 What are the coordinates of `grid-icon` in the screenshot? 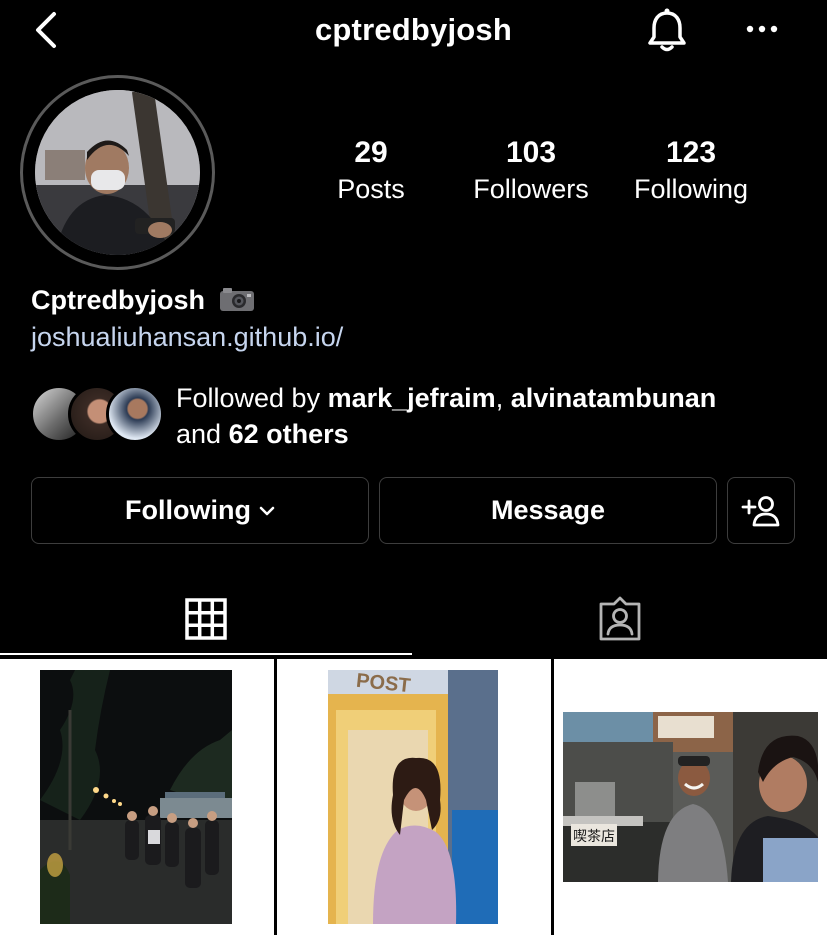 It's located at (206, 619).